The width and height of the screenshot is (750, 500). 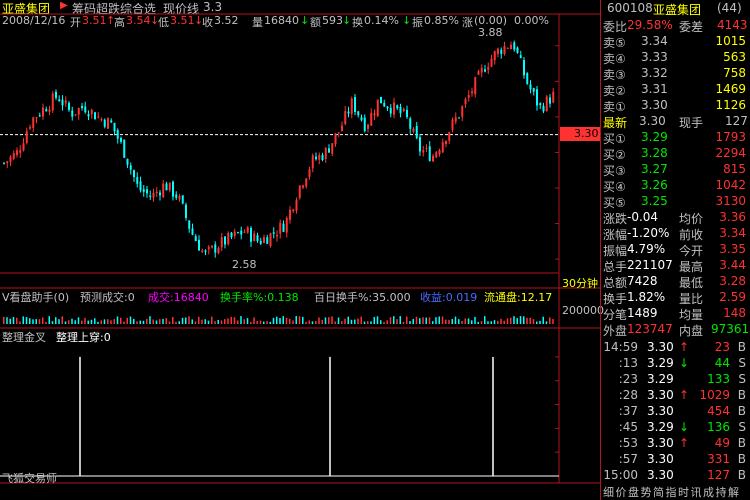 What do you see at coordinates (675, 348) in the screenshot?
I see `tick-row: 14:59 3.30 ↑ 23 B` at bounding box center [675, 348].